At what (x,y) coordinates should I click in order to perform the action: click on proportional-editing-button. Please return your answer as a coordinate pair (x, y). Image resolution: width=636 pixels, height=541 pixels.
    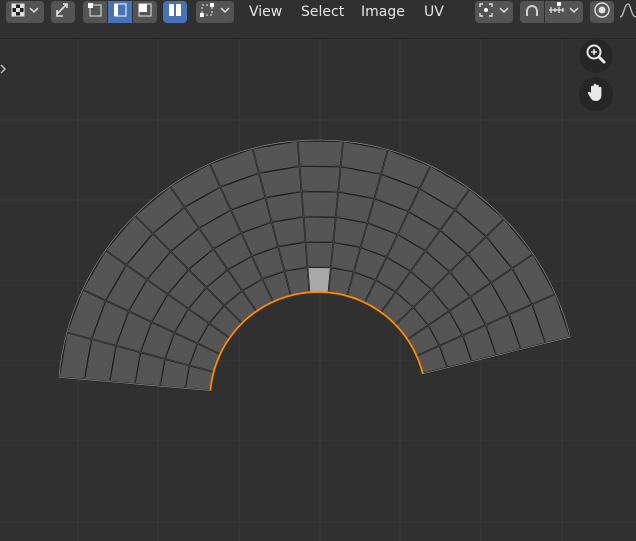
    Looking at the image, I should click on (602, 12).